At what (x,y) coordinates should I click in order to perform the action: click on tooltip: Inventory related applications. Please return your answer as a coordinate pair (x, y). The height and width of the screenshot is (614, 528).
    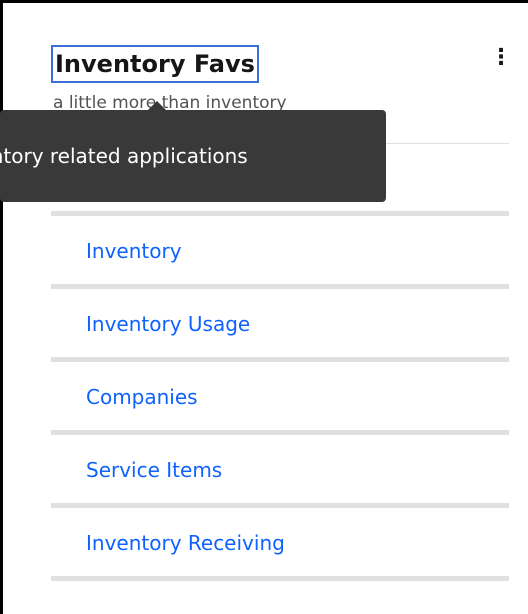
    Looking at the image, I should click on (193, 156).